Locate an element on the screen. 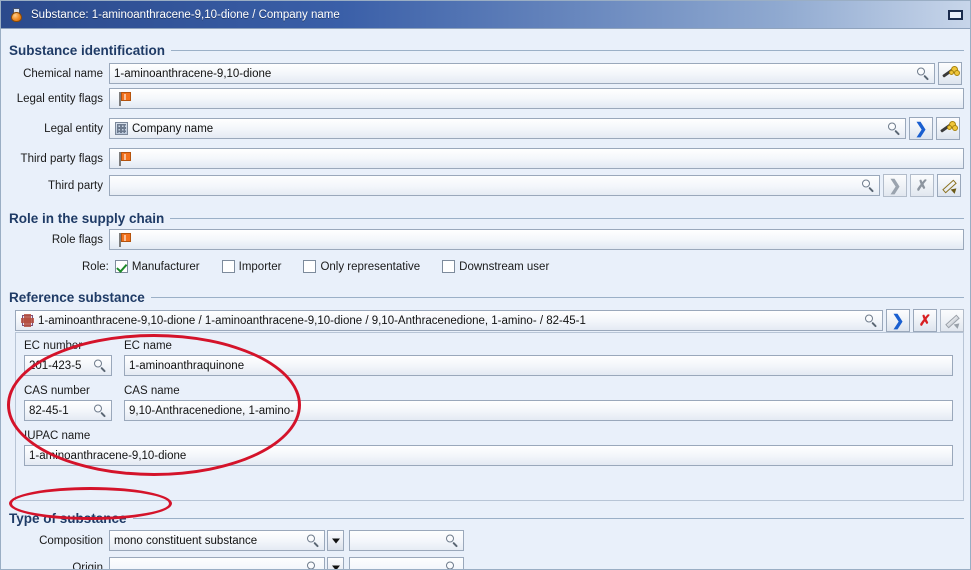 This screenshot has width=971, height=570. minimize-button is located at coordinates (955, 14).